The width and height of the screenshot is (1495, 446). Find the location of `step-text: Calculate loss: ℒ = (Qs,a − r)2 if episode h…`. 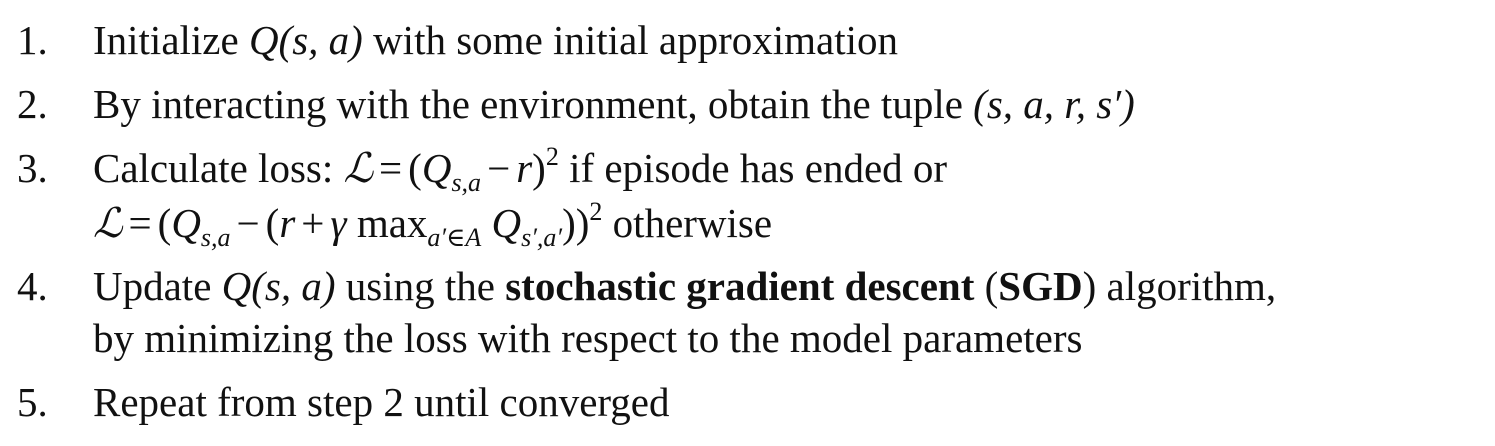

step-text: Calculate loss: ℒ = (Qs,a − r)2 if episode h… is located at coordinates (520, 169).